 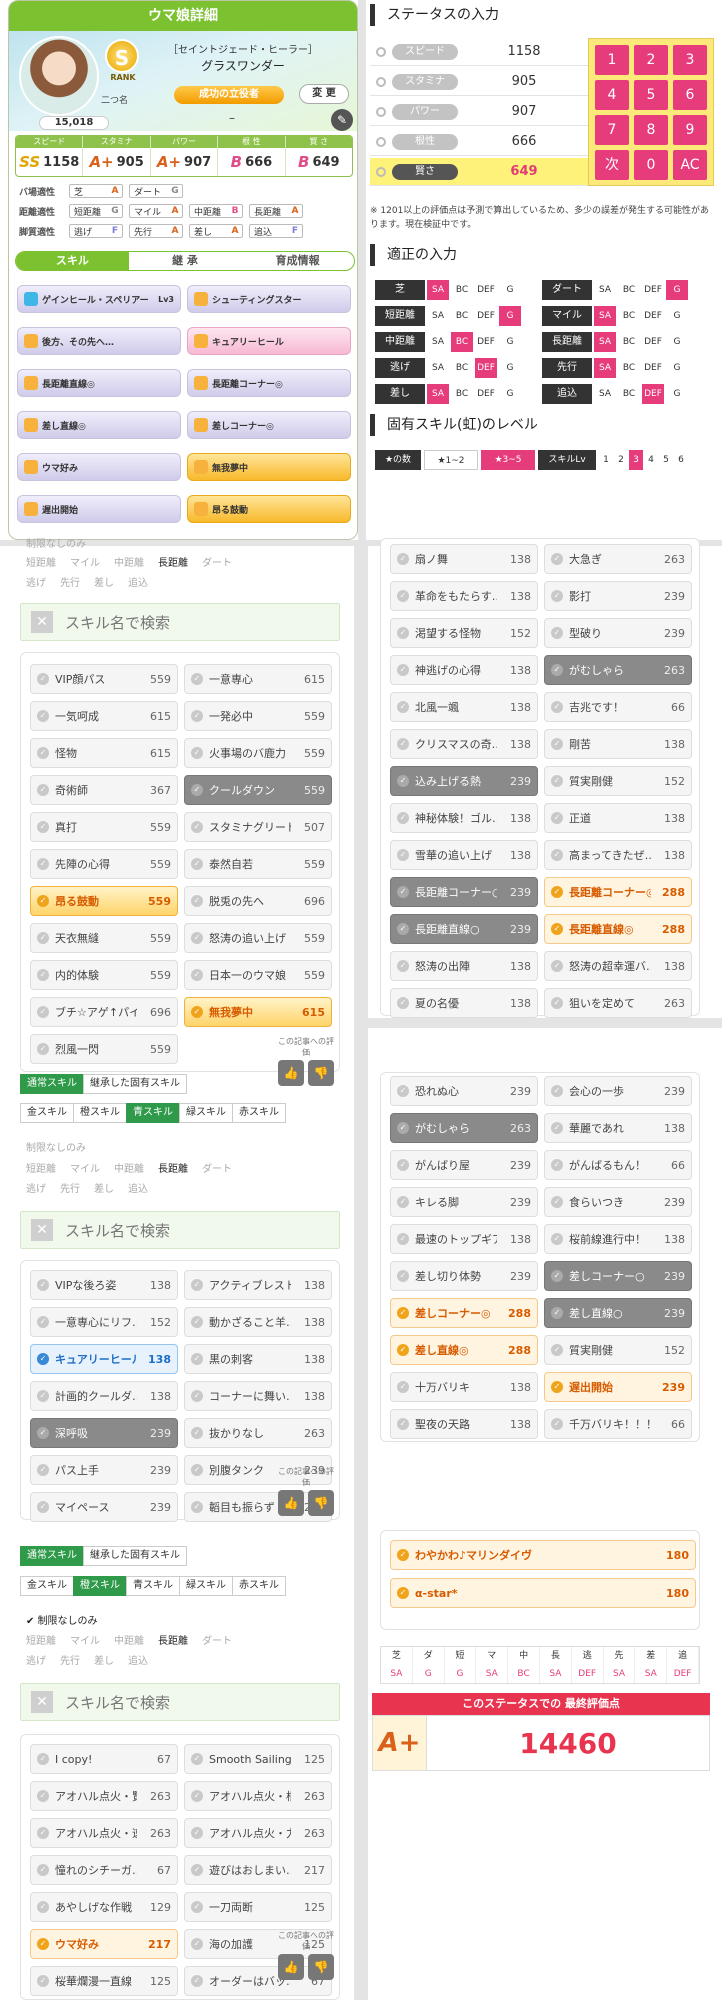 What do you see at coordinates (258, 1870) in the screenshot?
I see `skill-item: ✓ 遊びはおしまい… 217` at bounding box center [258, 1870].